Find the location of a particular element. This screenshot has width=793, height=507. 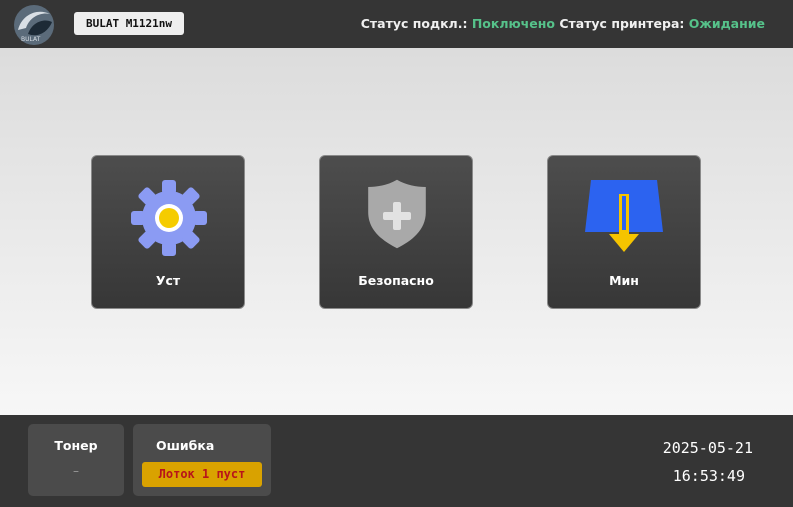

printer-status-value: Ожидание is located at coordinates (726, 23).